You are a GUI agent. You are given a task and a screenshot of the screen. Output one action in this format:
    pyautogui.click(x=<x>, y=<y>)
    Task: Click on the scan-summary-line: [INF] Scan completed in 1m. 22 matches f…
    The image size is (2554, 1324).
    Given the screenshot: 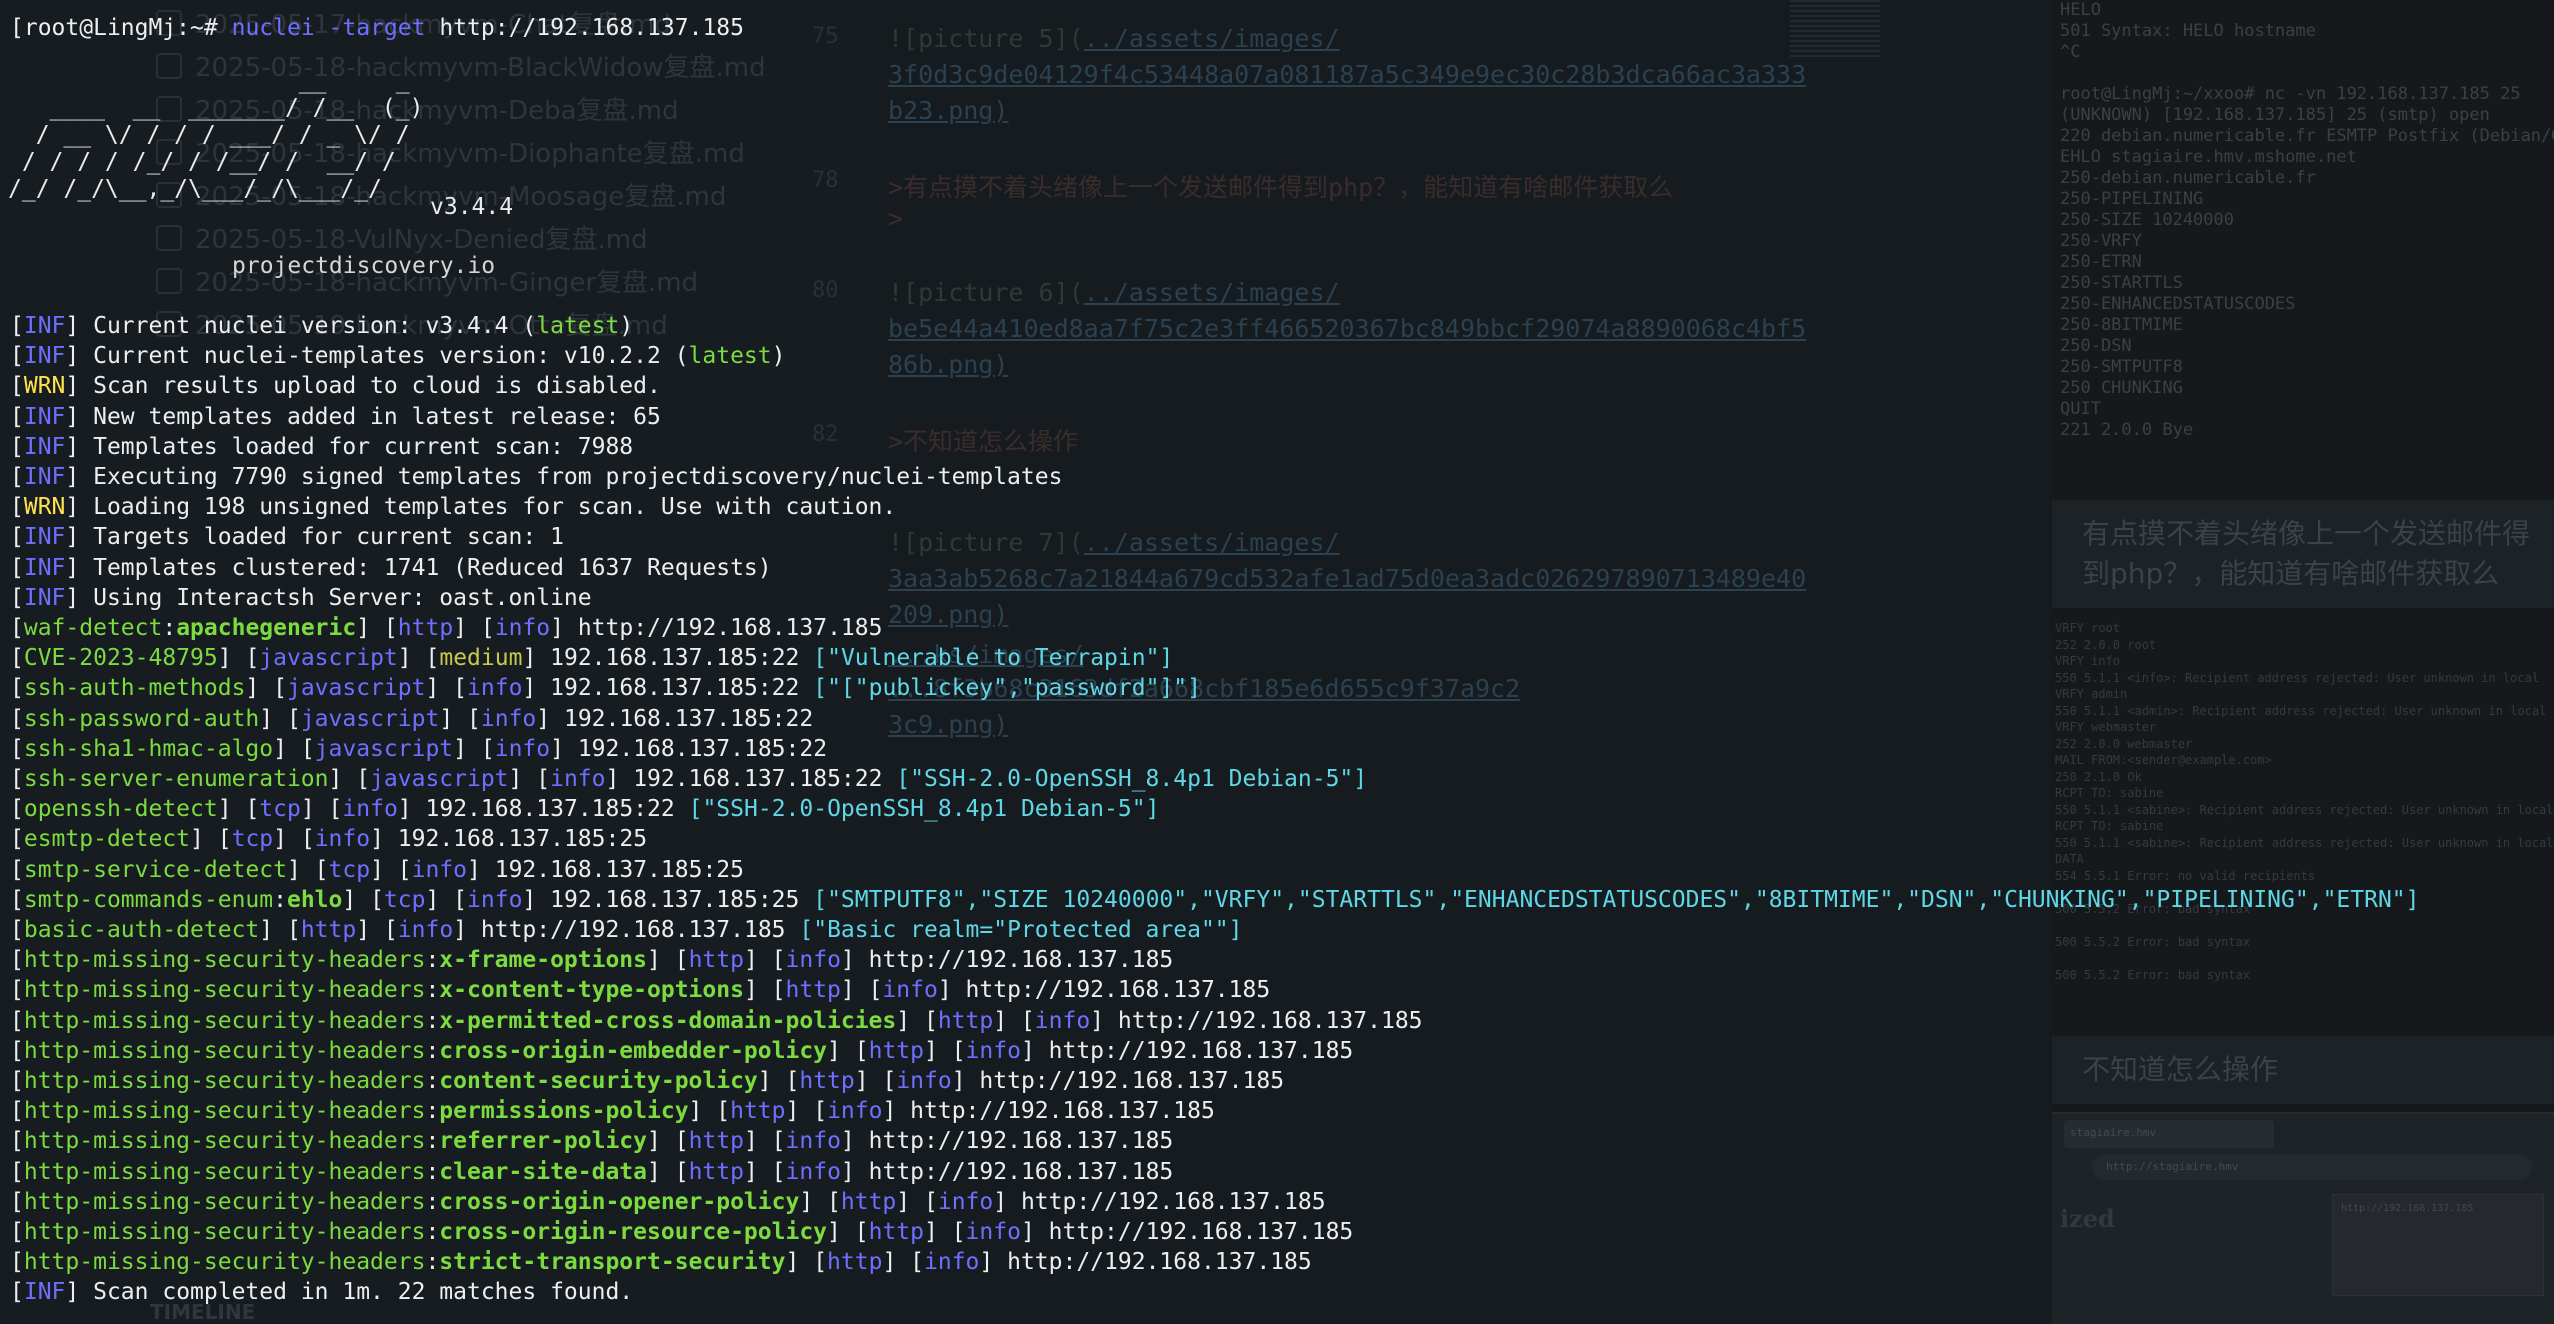 What is the action you would take?
    pyautogui.click(x=321, y=1292)
    